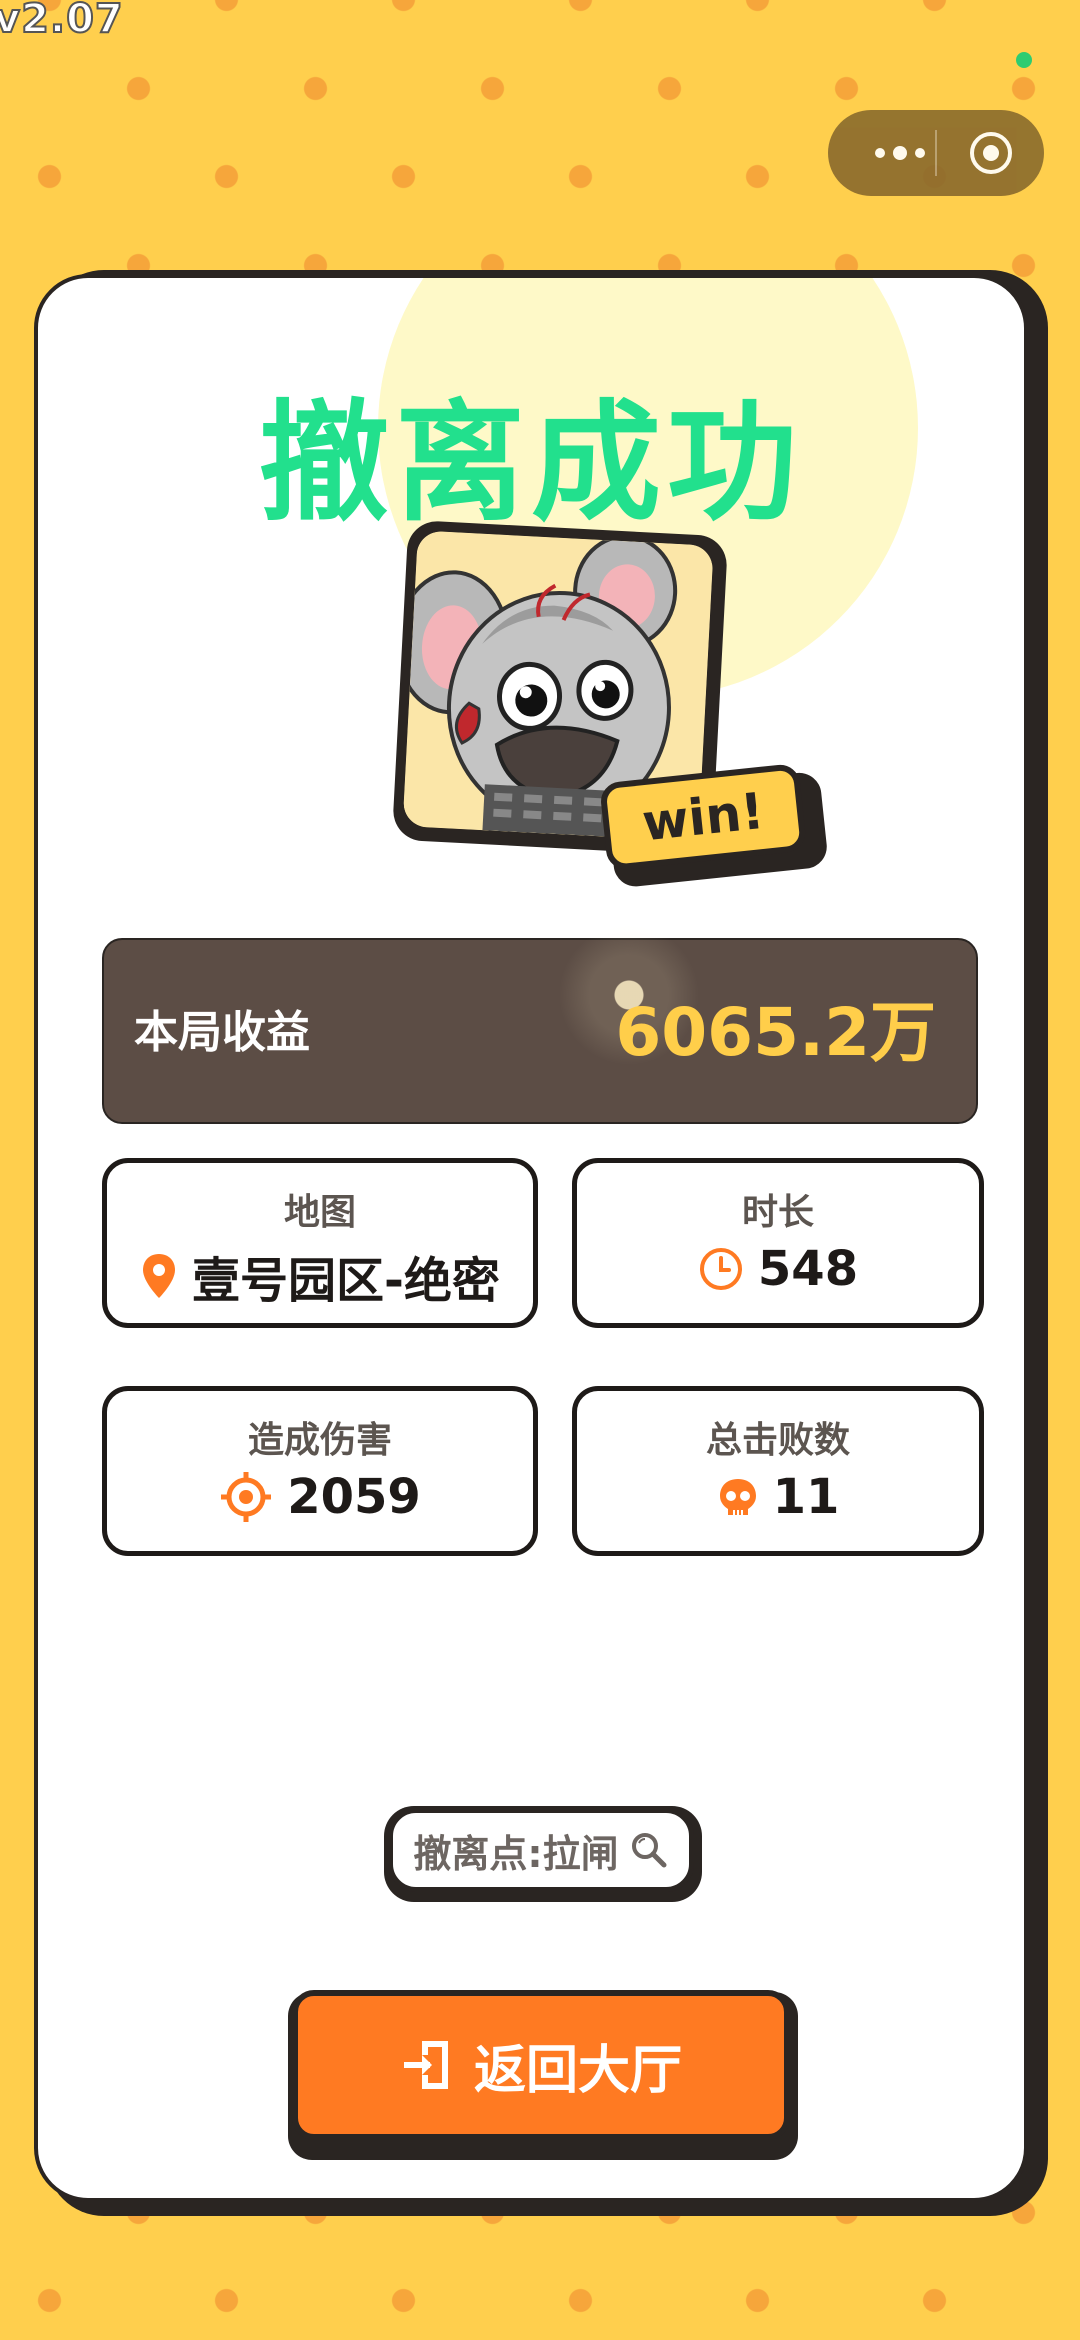 The image size is (1080, 2340). What do you see at coordinates (737, 1497) in the screenshot?
I see `skull-icon` at bounding box center [737, 1497].